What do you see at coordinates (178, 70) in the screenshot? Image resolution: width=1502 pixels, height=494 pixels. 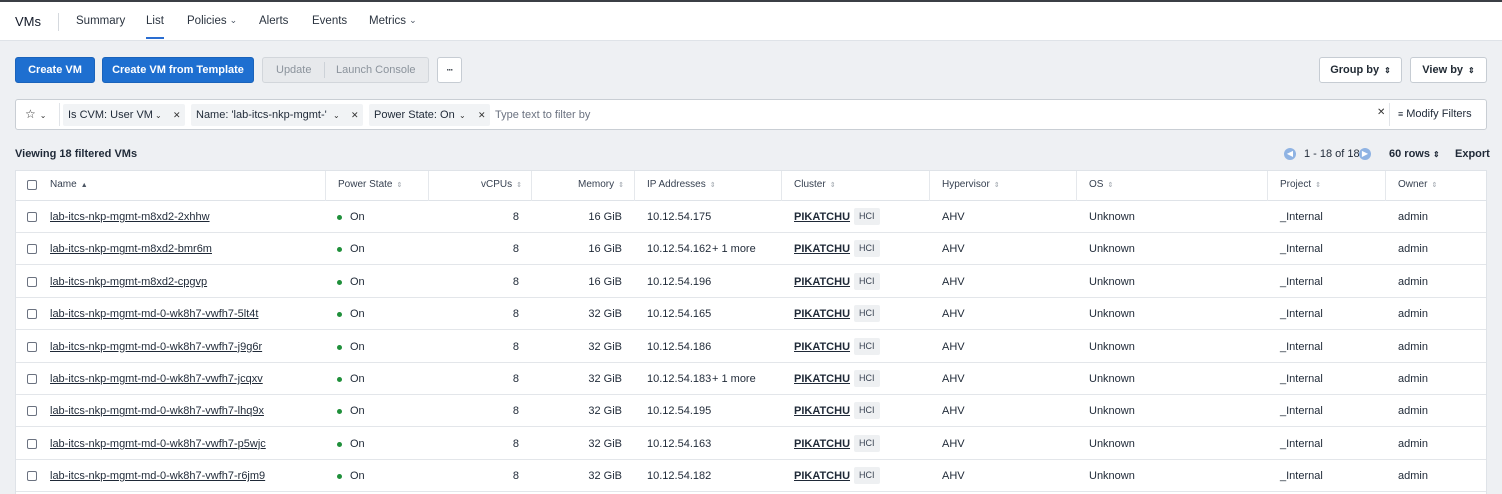 I see `create-vm-from-template-button: Create VM from Template` at bounding box center [178, 70].